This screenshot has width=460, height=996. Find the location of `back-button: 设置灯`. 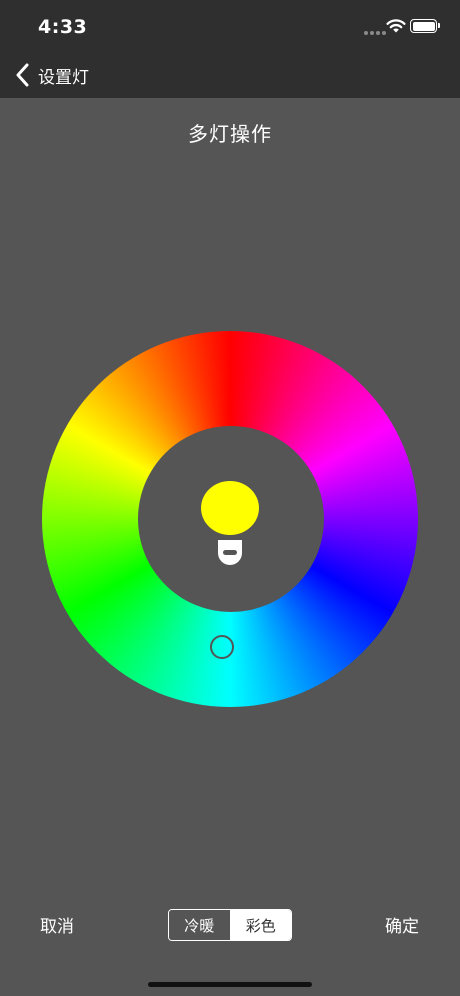

back-button: 设置灯 is located at coordinates (52, 75).